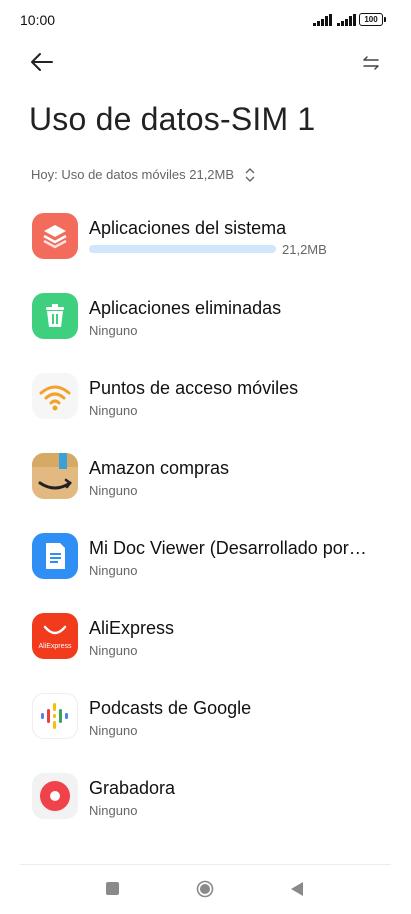  What do you see at coordinates (205, 20) in the screenshot?
I see `status-bar: 10:00 100` at bounding box center [205, 20].